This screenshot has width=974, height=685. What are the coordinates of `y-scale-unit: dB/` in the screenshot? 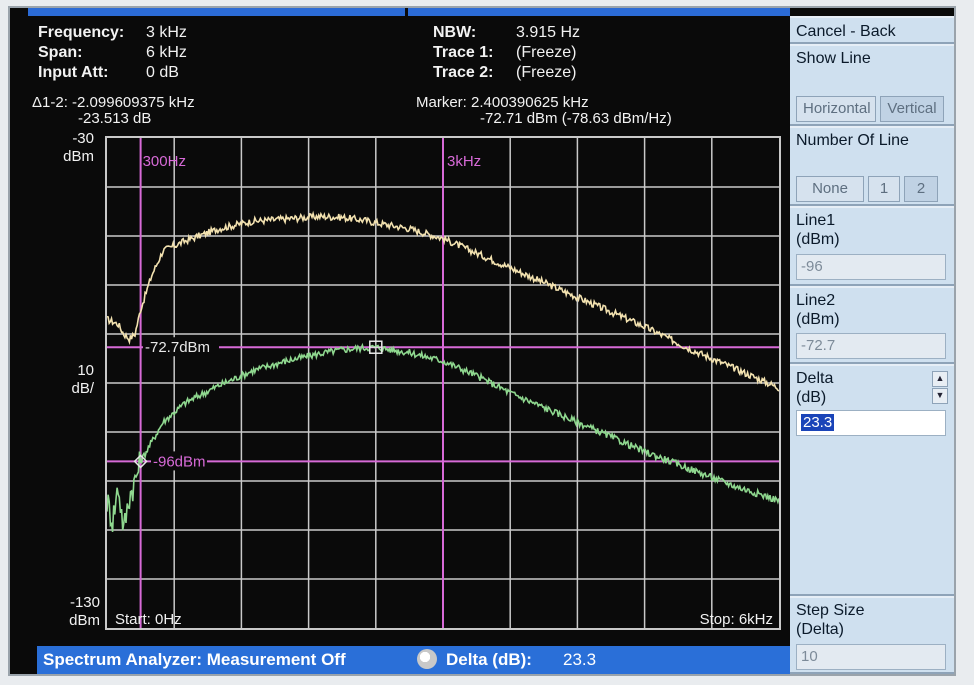 It's located at (82, 388).